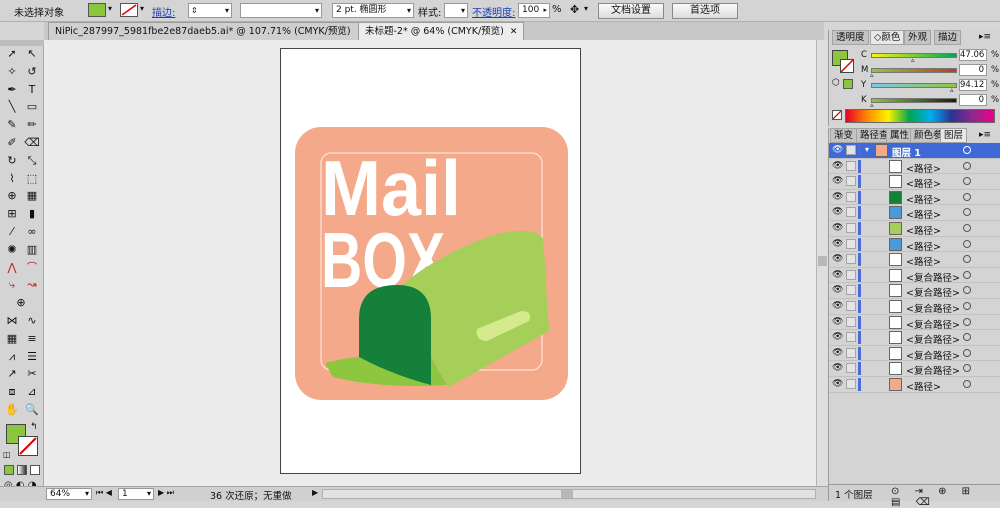 Image resolution: width=1000 pixels, height=508 pixels. Describe the element at coordinates (985, 37) in the screenshot. I see `panel-menu-icon: ▸≡` at that location.